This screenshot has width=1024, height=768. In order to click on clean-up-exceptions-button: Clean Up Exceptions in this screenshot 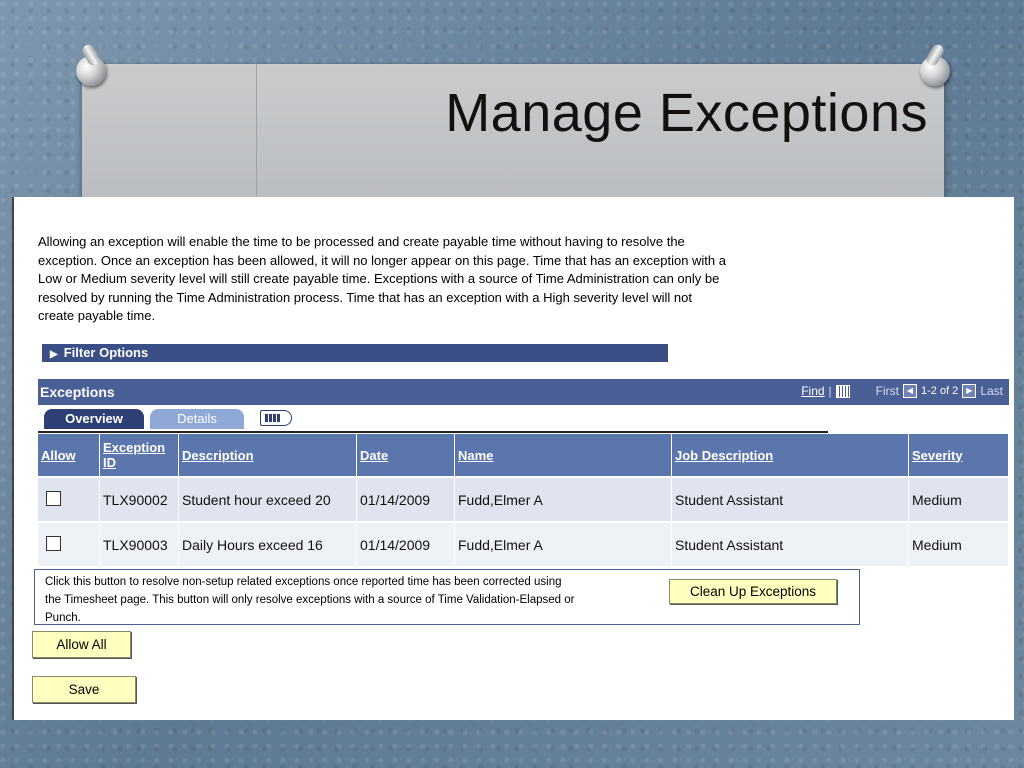, I will do `click(753, 591)`.